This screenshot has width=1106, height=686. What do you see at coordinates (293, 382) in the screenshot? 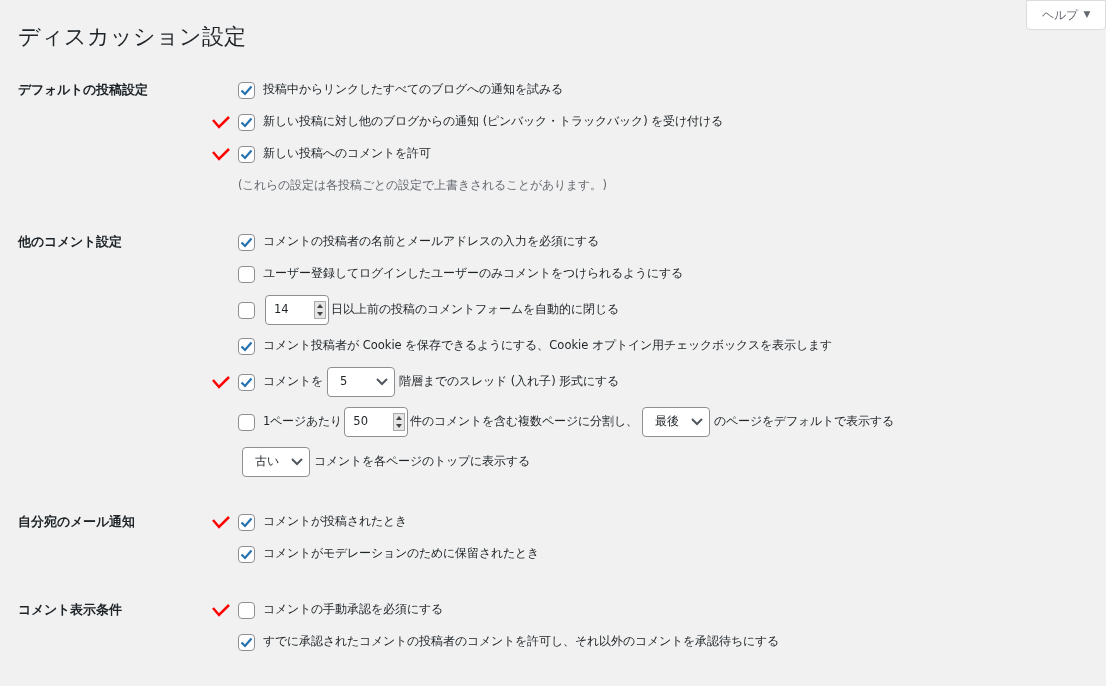
I see `option-label: コメントを` at bounding box center [293, 382].